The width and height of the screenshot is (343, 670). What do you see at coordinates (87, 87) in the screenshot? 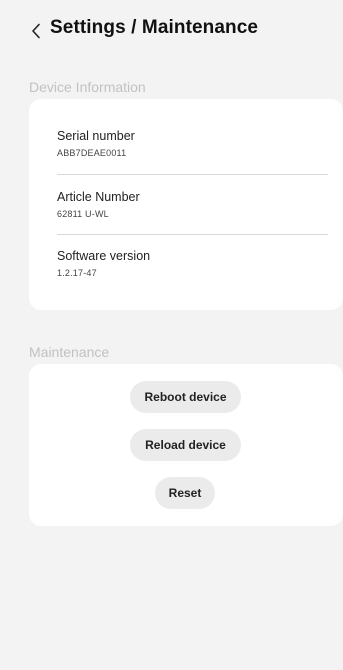
I see `device-information-label: Device Information` at bounding box center [87, 87].